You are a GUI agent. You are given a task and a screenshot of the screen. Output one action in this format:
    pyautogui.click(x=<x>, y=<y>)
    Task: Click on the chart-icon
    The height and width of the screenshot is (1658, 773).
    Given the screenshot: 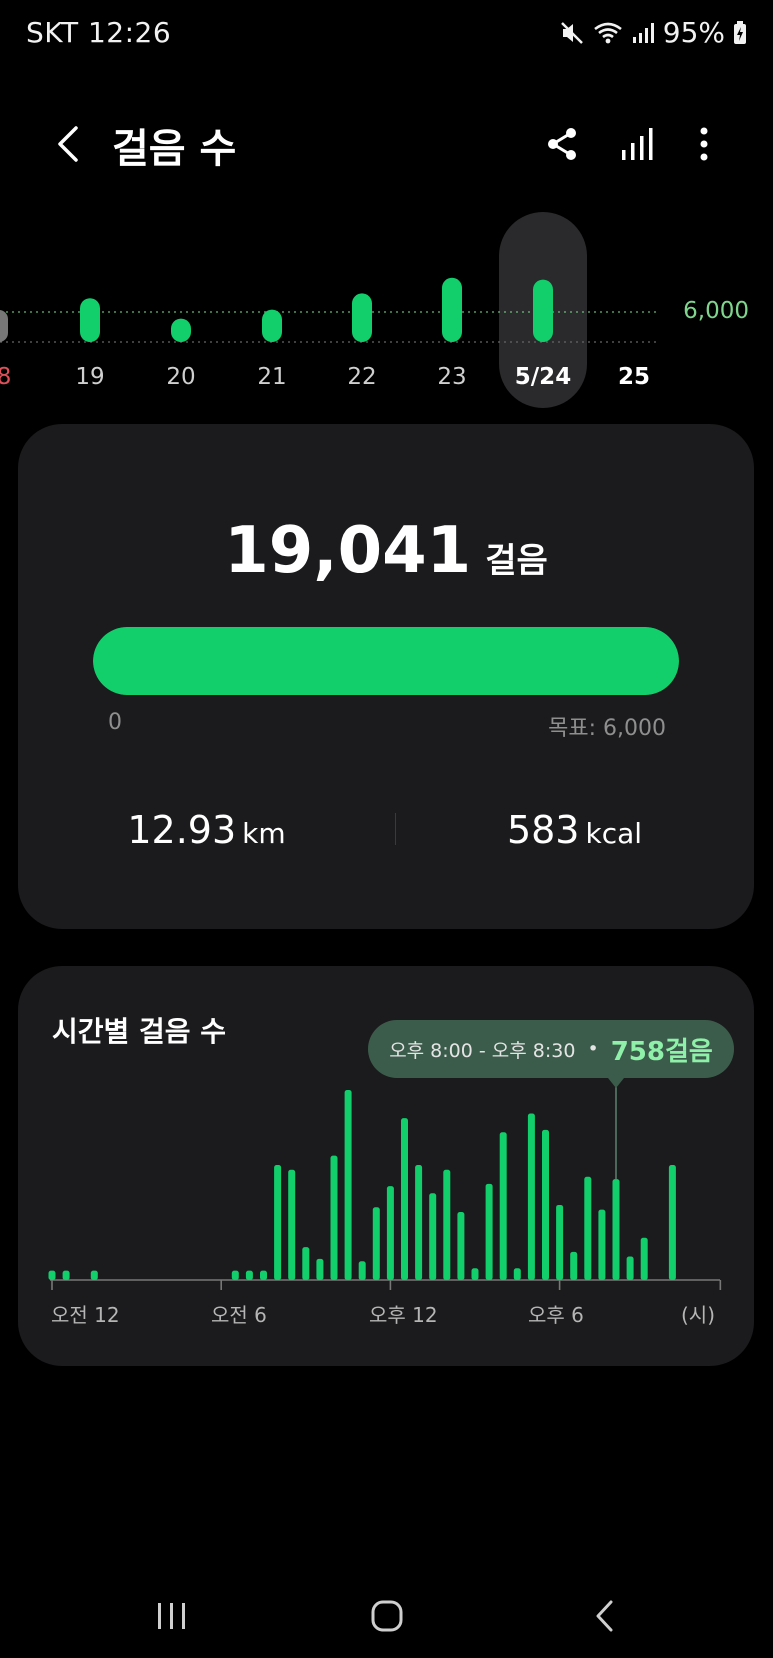 What is the action you would take?
    pyautogui.click(x=637, y=144)
    